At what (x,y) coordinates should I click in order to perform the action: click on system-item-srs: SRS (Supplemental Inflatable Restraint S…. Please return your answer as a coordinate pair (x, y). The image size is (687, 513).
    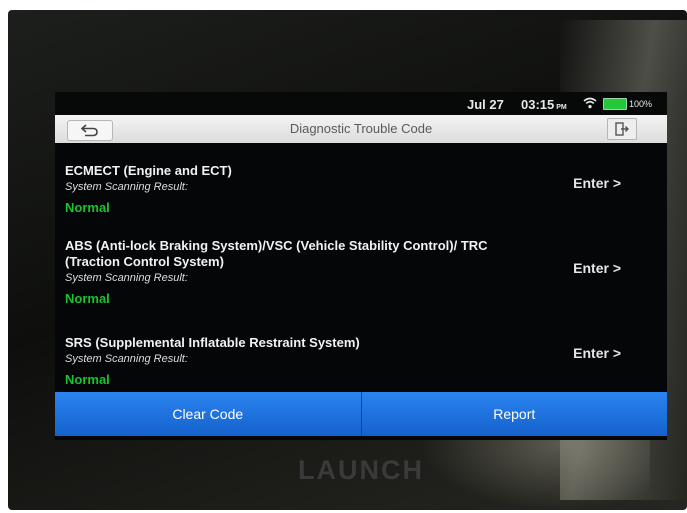
    Looking at the image, I should click on (363, 361).